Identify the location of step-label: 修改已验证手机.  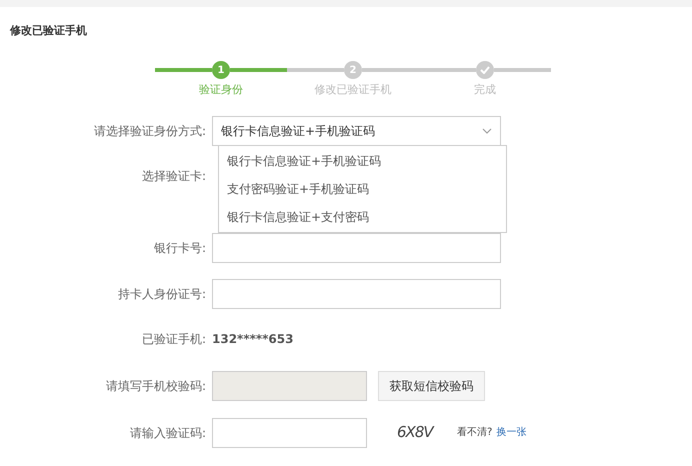
(353, 90).